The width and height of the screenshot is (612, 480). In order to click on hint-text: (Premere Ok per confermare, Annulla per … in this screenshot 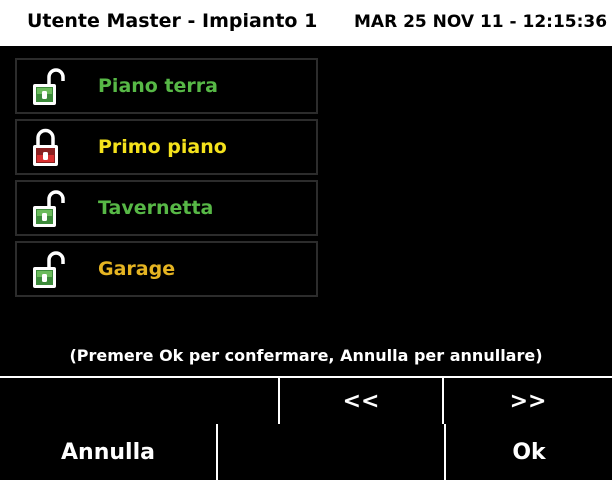, I will do `click(306, 355)`.